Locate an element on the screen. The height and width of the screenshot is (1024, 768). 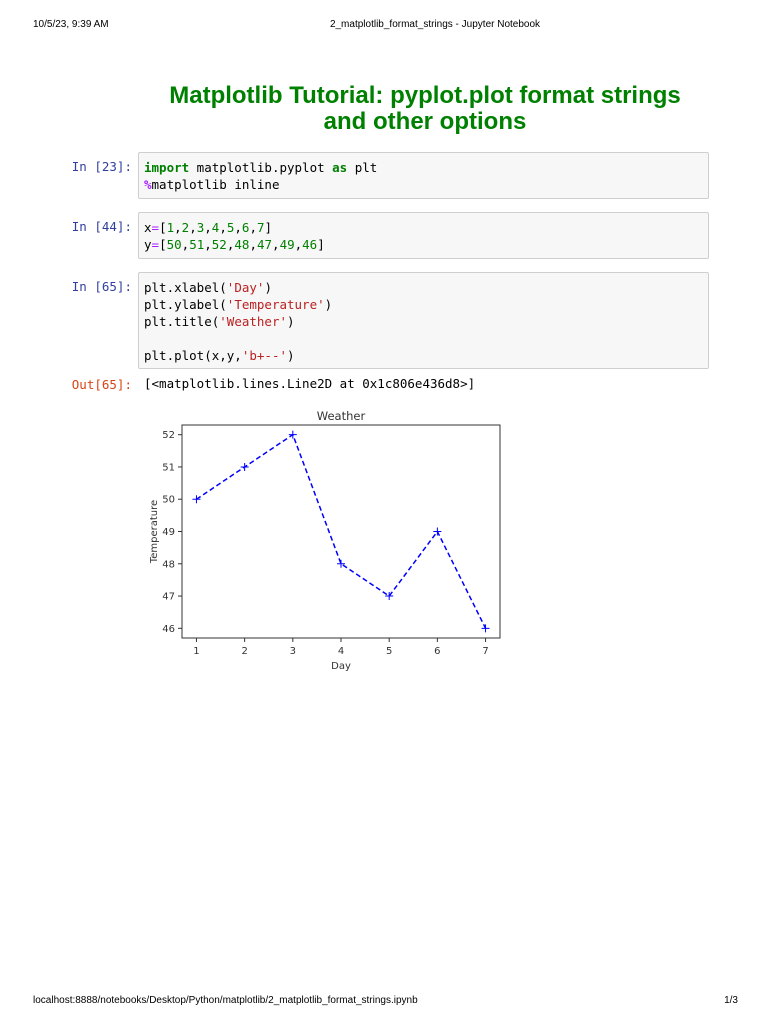
code-line: %matplotlib inline is located at coordinates (423, 184).